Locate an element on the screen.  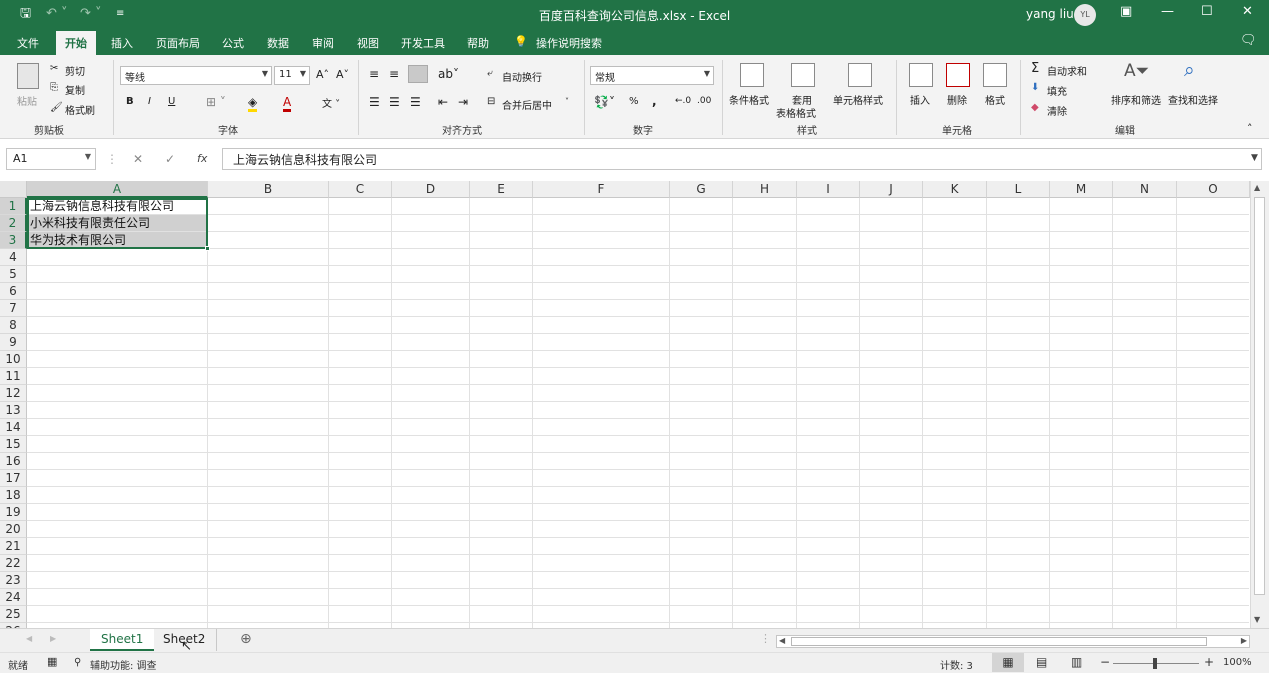
cell-styles-icon is located at coordinates (860, 75).